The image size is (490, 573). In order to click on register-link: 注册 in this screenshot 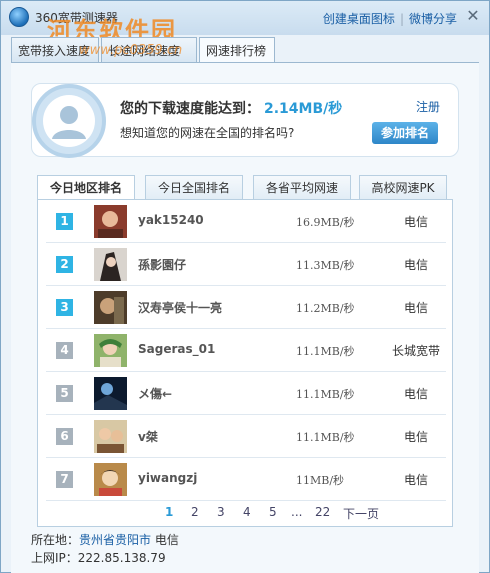, I will do `click(428, 106)`.